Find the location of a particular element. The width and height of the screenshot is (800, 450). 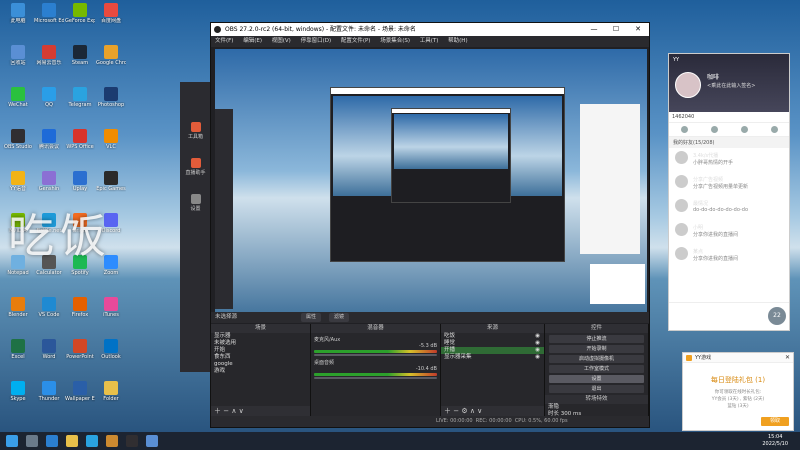

desktop-icon: QQ is located at coordinates (49, 97).